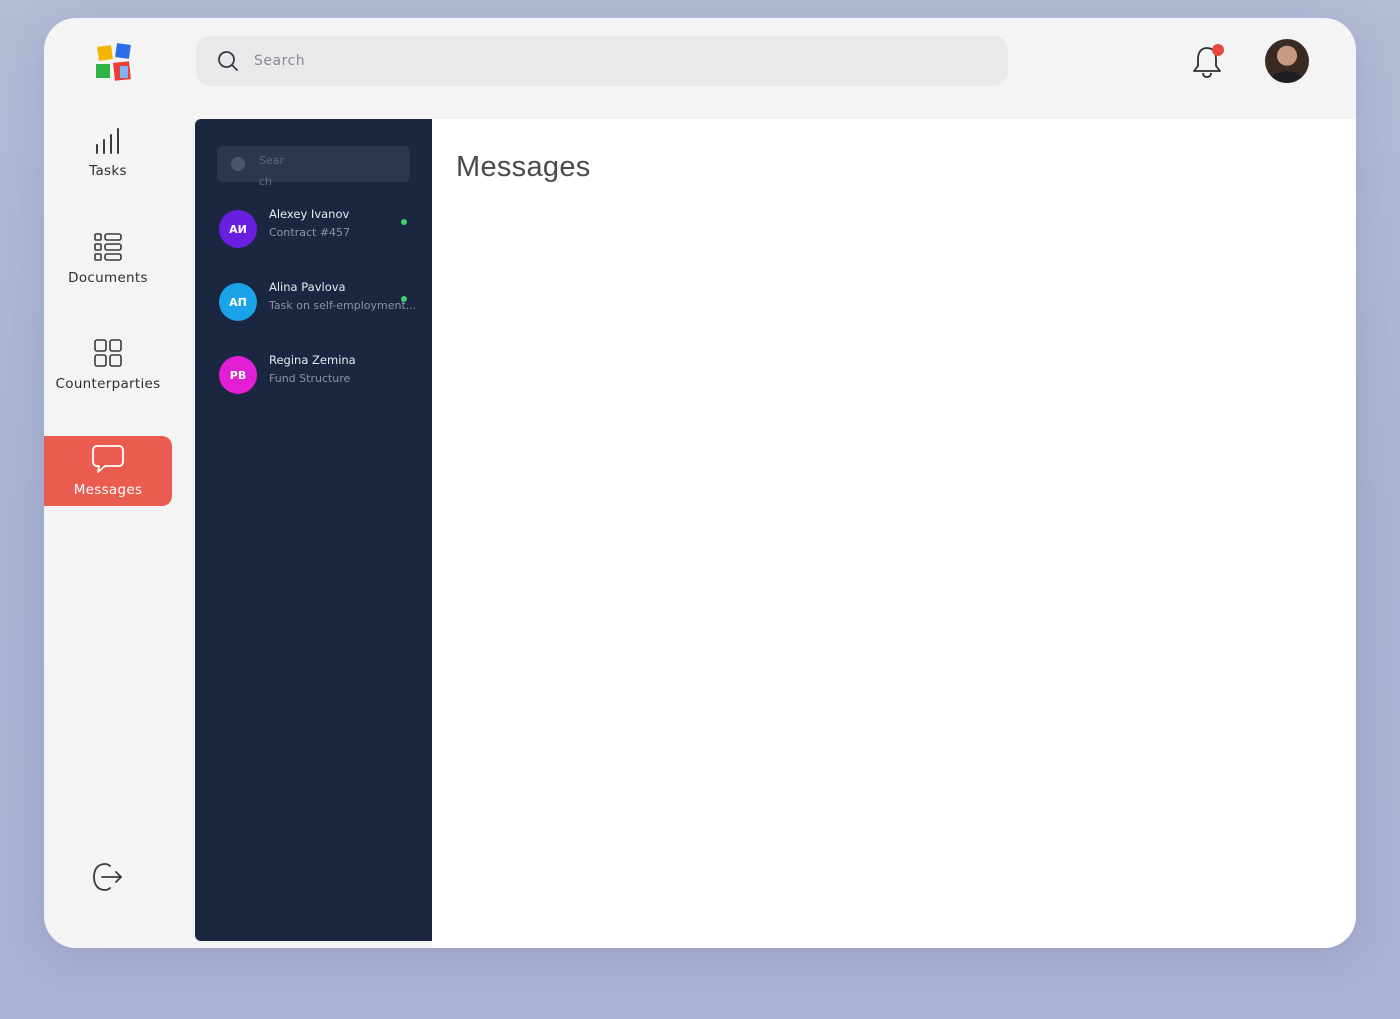 This screenshot has height=1019, width=1400. I want to click on sidebar-item-label: Counterparties, so click(108, 384).